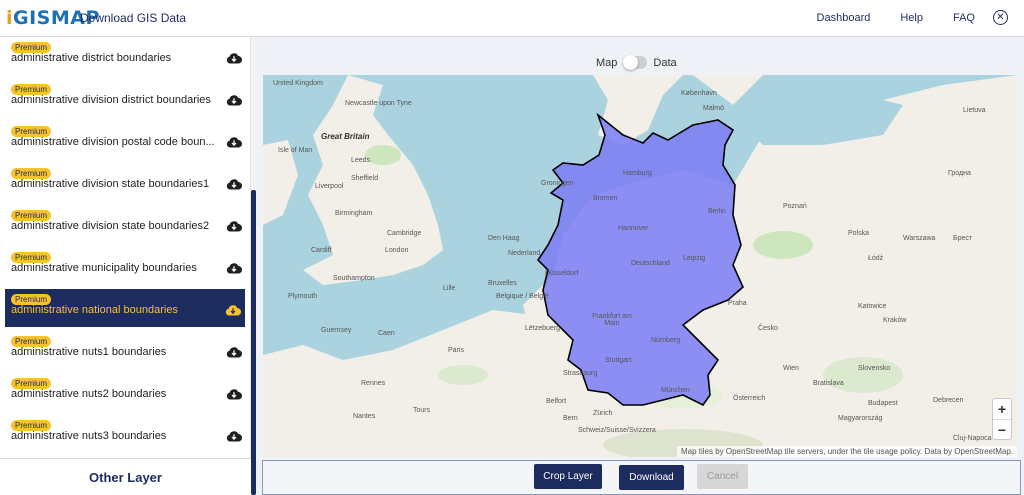  What do you see at coordinates (603, 413) in the screenshot?
I see `map-label: Zürich` at bounding box center [603, 413].